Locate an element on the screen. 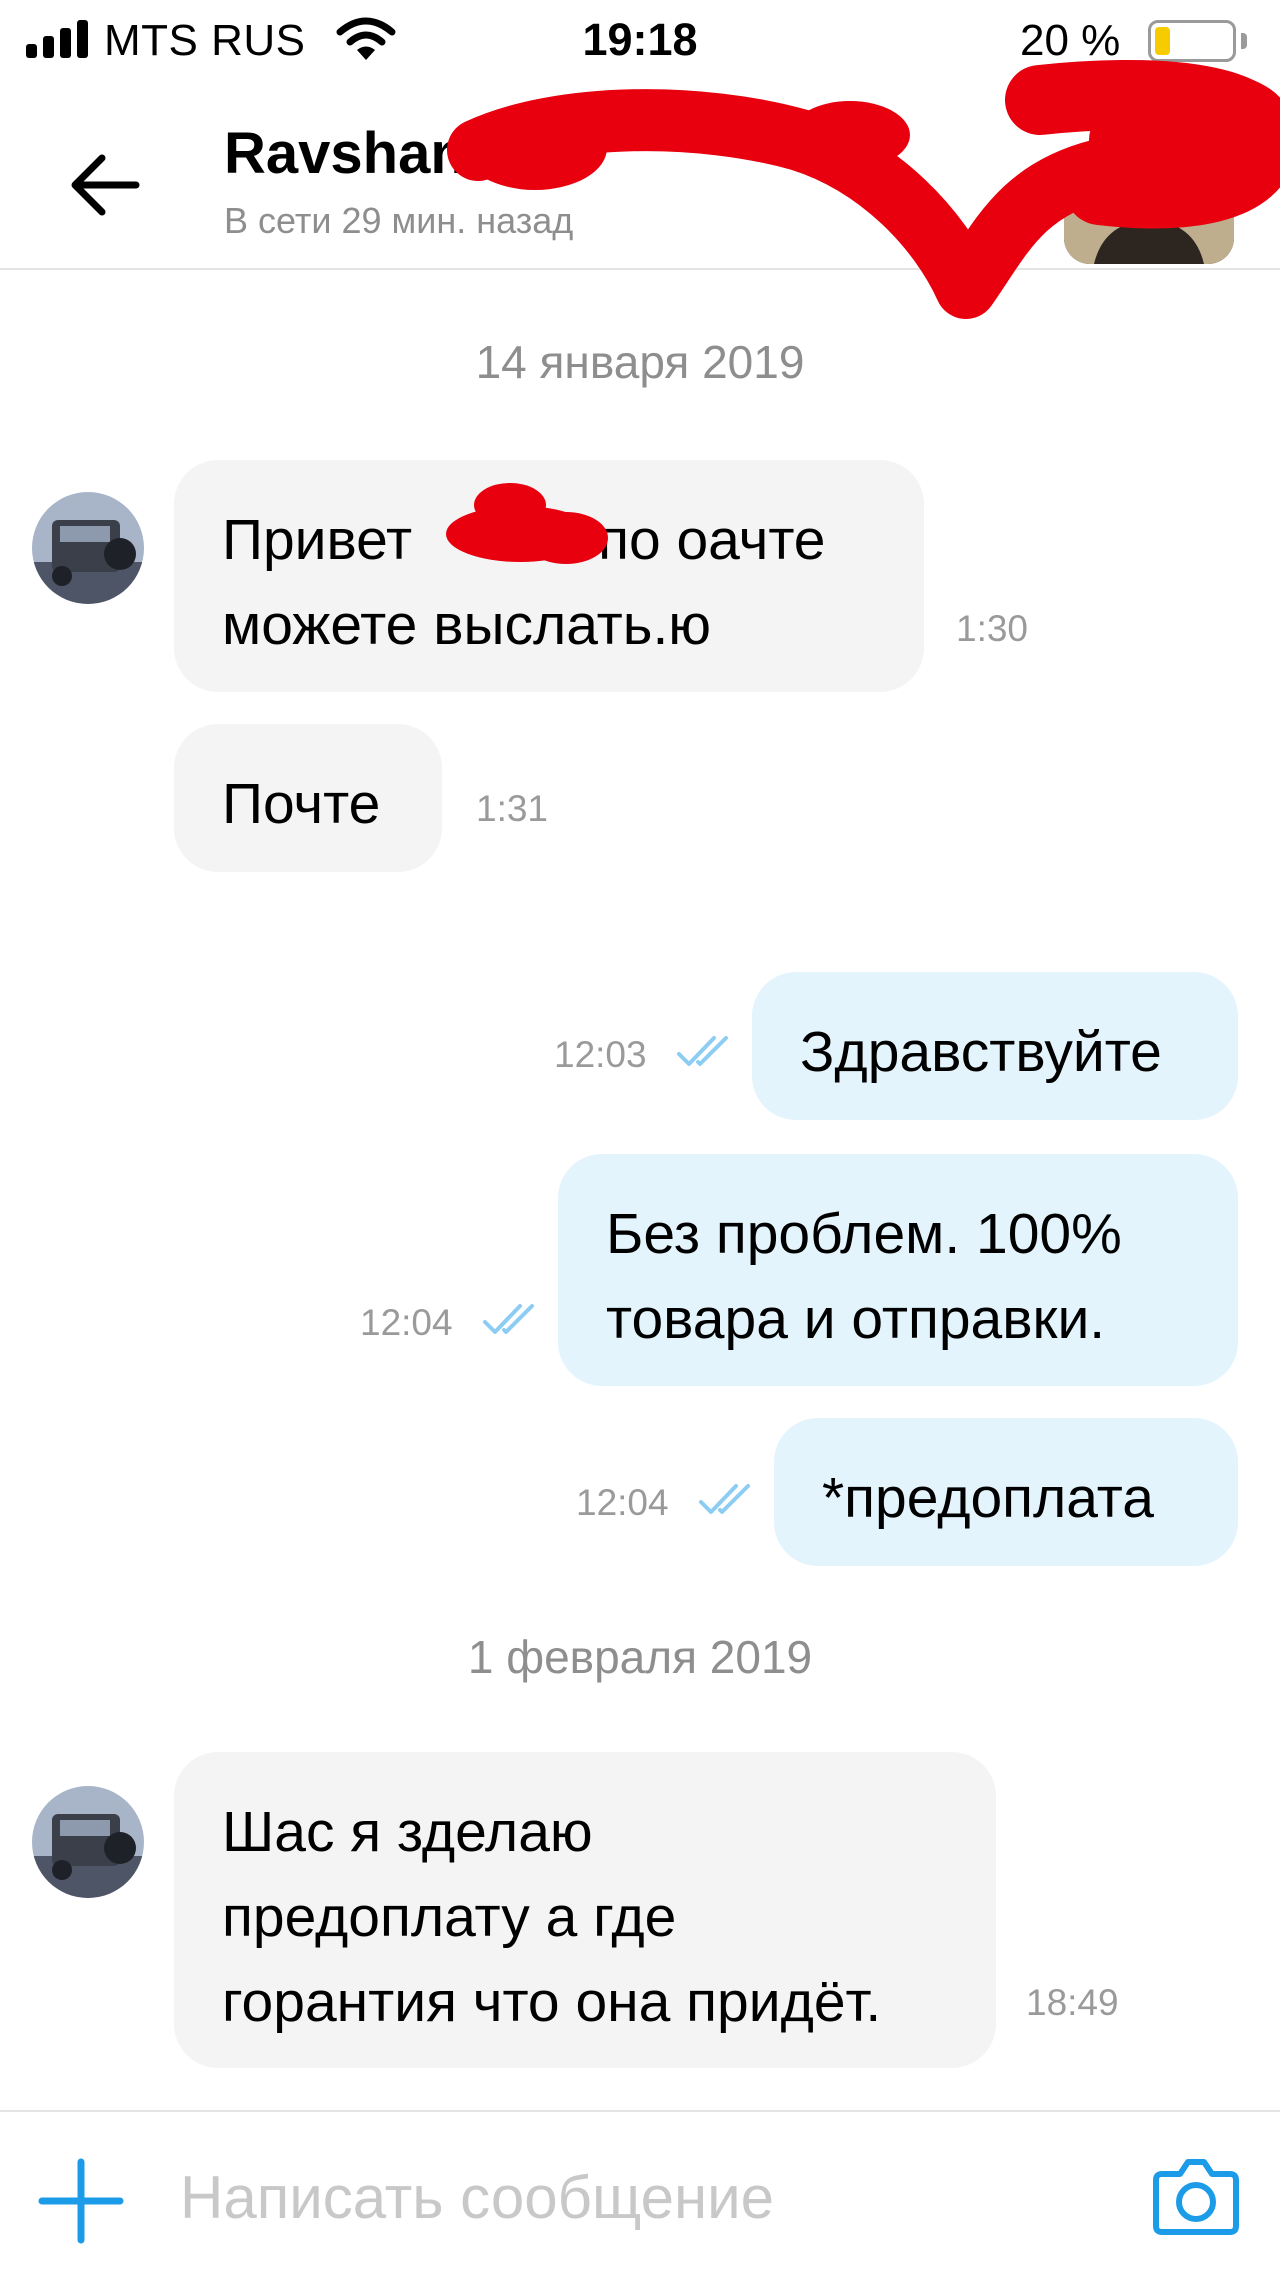 The height and width of the screenshot is (2272, 1280). message-time: 12:03 is located at coordinates (600, 1054).